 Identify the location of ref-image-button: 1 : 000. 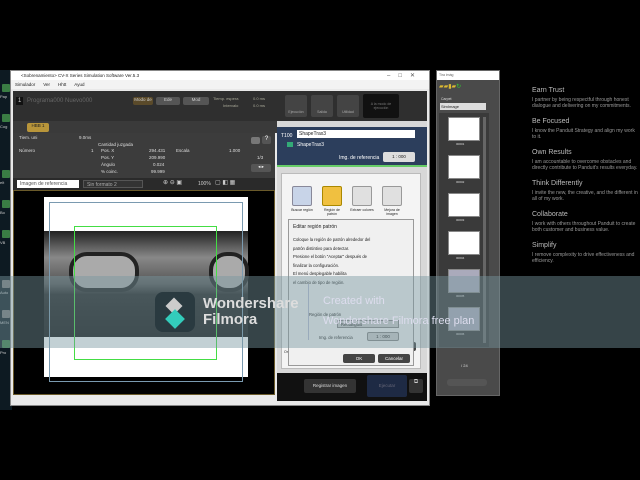
(399, 157).